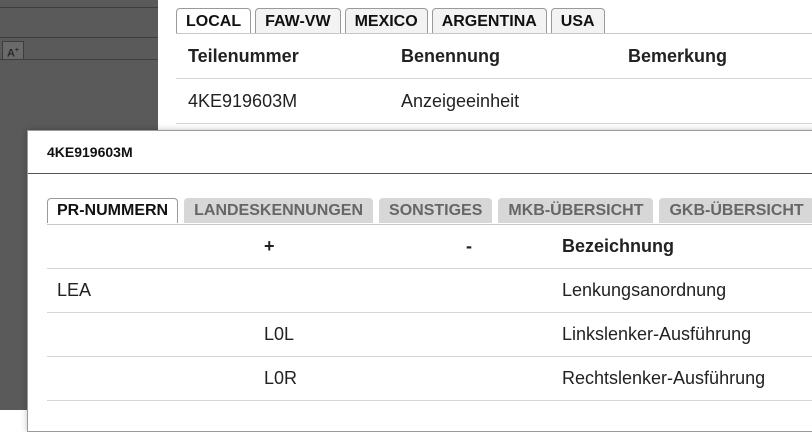 Image resolution: width=812 pixels, height=432 pixels. Describe the element at coordinates (576, 210) in the screenshot. I see `tab-mkb-uebersicht: MKB-ÜBERSICHT` at that location.